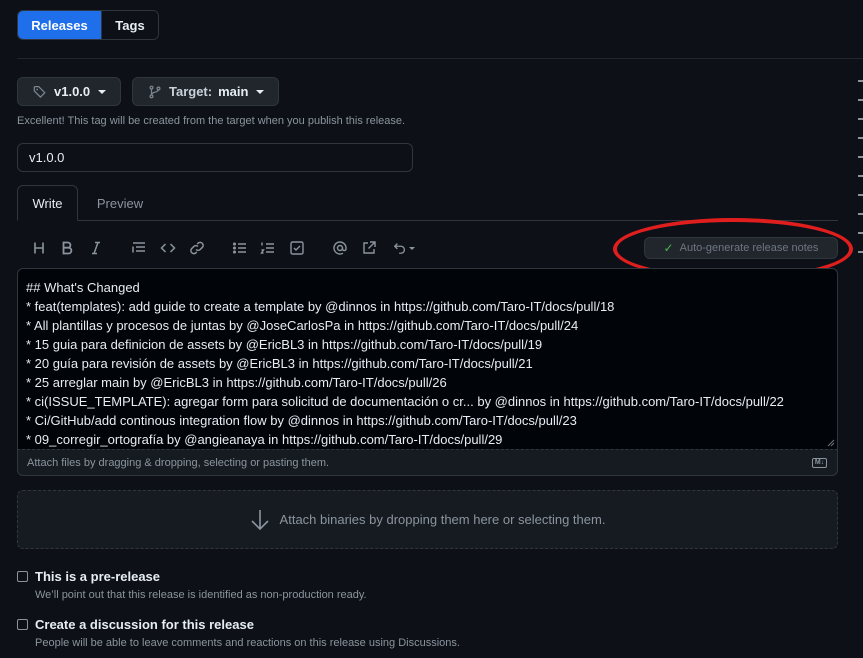 The width and height of the screenshot is (863, 658). Describe the element at coordinates (268, 248) in the screenshot. I see `ordered-list-icon` at that location.